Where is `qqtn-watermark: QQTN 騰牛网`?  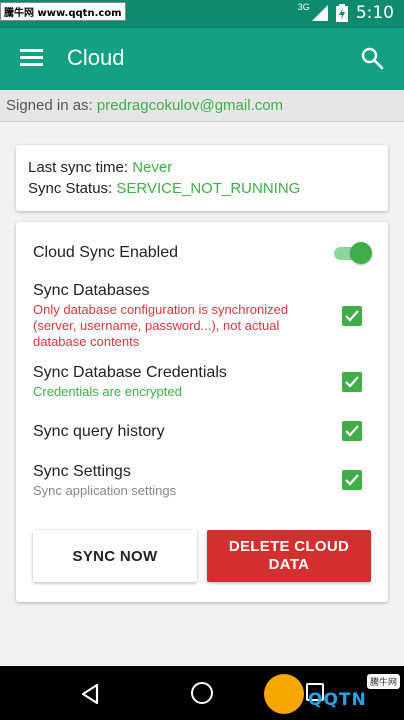 qqtn-watermark: QQTN 騰牛网 is located at coordinates (332, 694).